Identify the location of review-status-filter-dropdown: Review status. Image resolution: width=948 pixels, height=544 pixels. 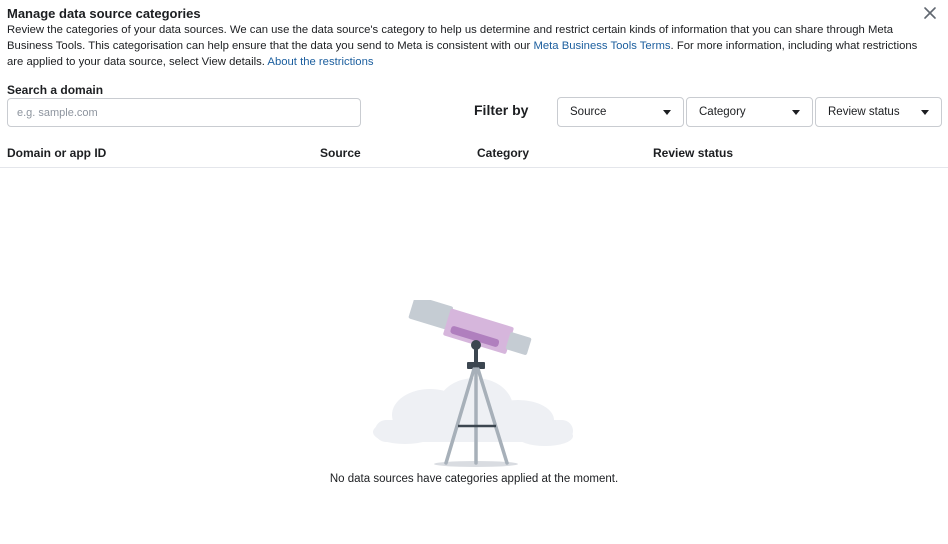
(878, 112).